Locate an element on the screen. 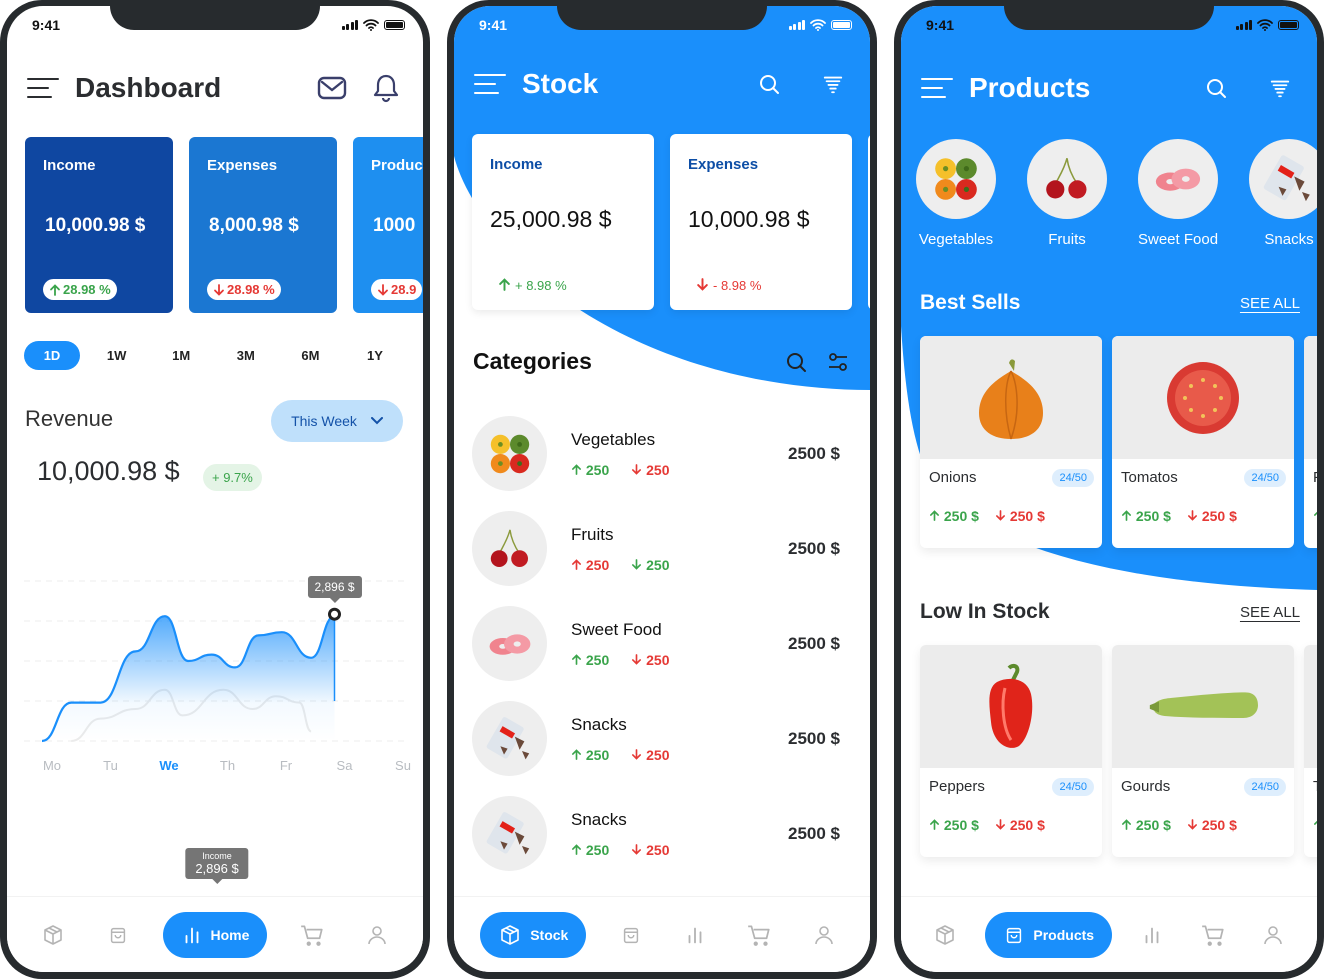  card-value: 25,000.98 $ is located at coordinates (551, 219).